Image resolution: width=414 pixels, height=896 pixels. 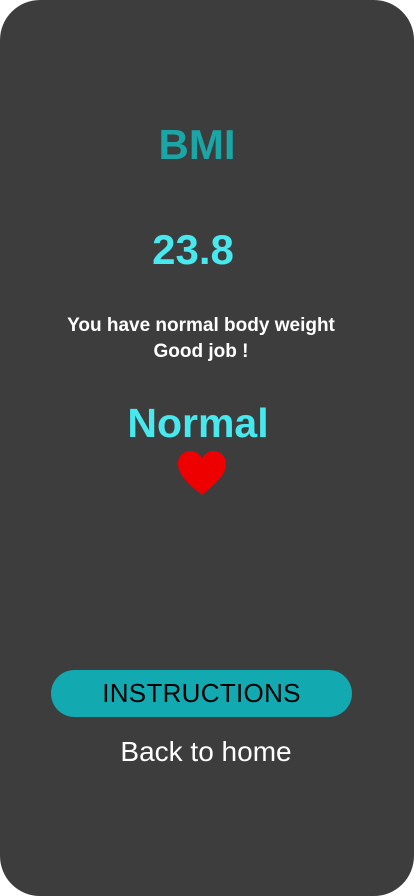 What do you see at coordinates (197, 144) in the screenshot?
I see `page-title: BMI` at bounding box center [197, 144].